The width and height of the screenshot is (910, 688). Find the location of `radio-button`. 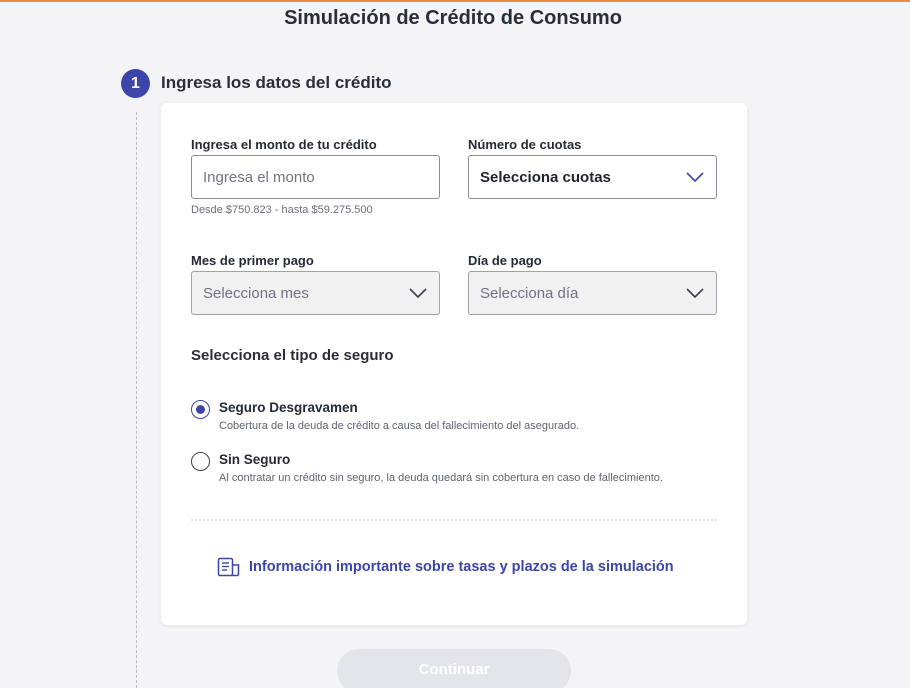

radio-button is located at coordinates (200, 461).